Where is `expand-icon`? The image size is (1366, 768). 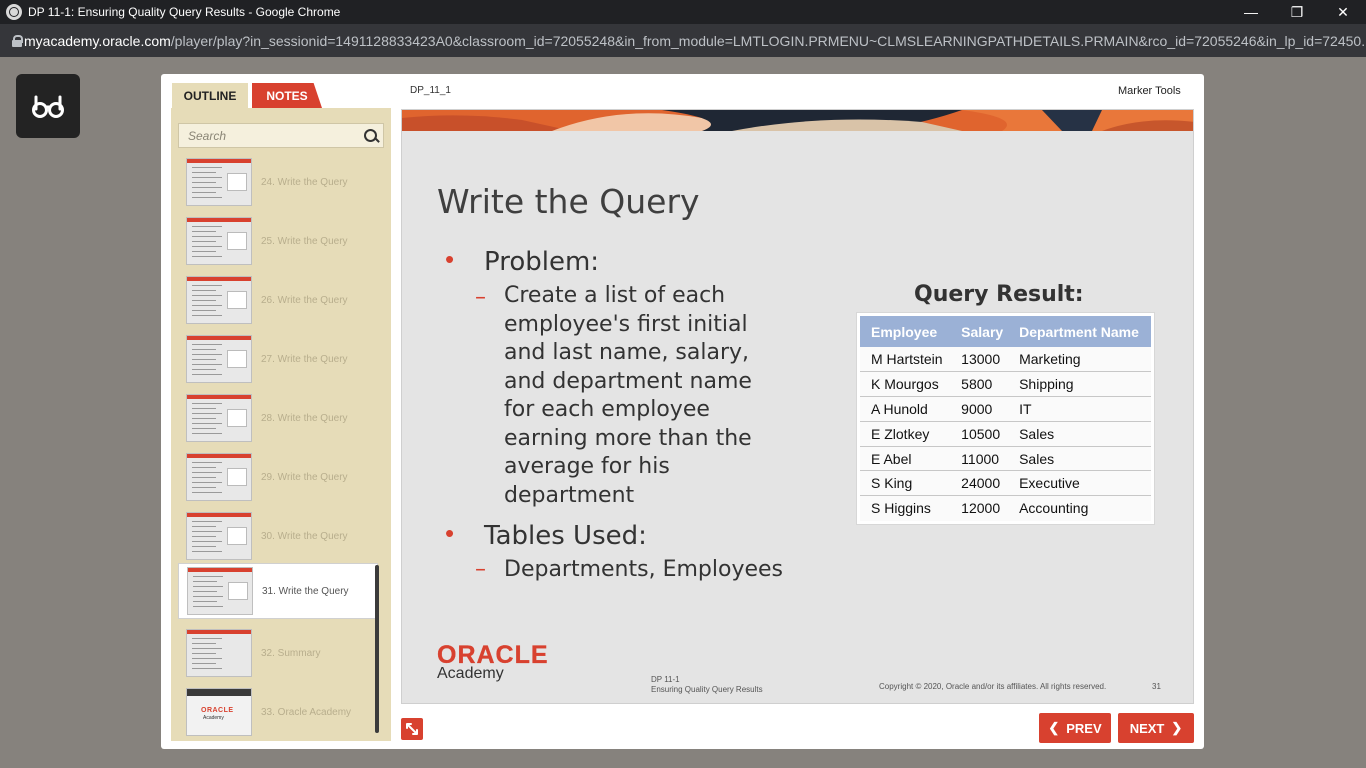
expand-icon is located at coordinates (412, 729).